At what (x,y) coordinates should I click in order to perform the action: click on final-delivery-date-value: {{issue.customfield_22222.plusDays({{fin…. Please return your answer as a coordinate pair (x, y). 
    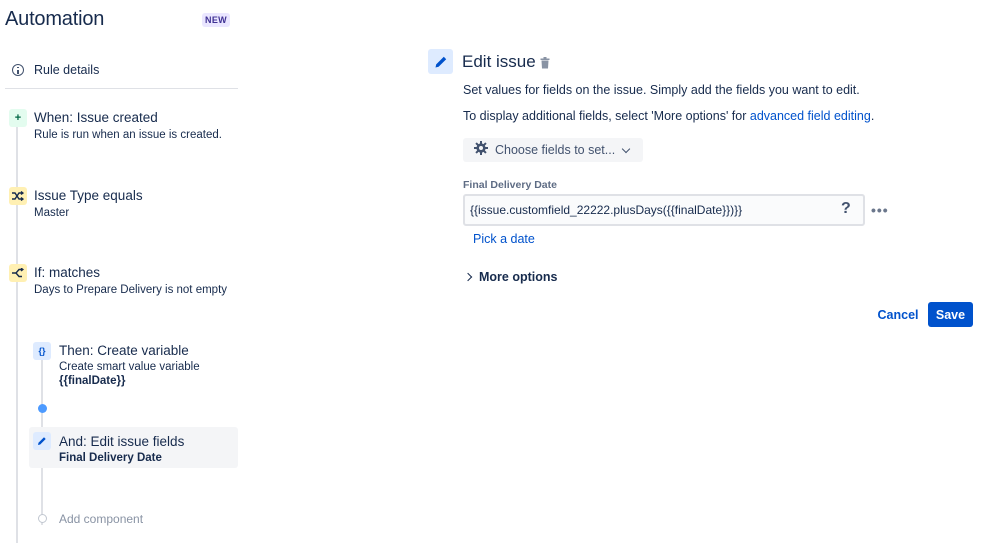
    Looking at the image, I should click on (606, 210).